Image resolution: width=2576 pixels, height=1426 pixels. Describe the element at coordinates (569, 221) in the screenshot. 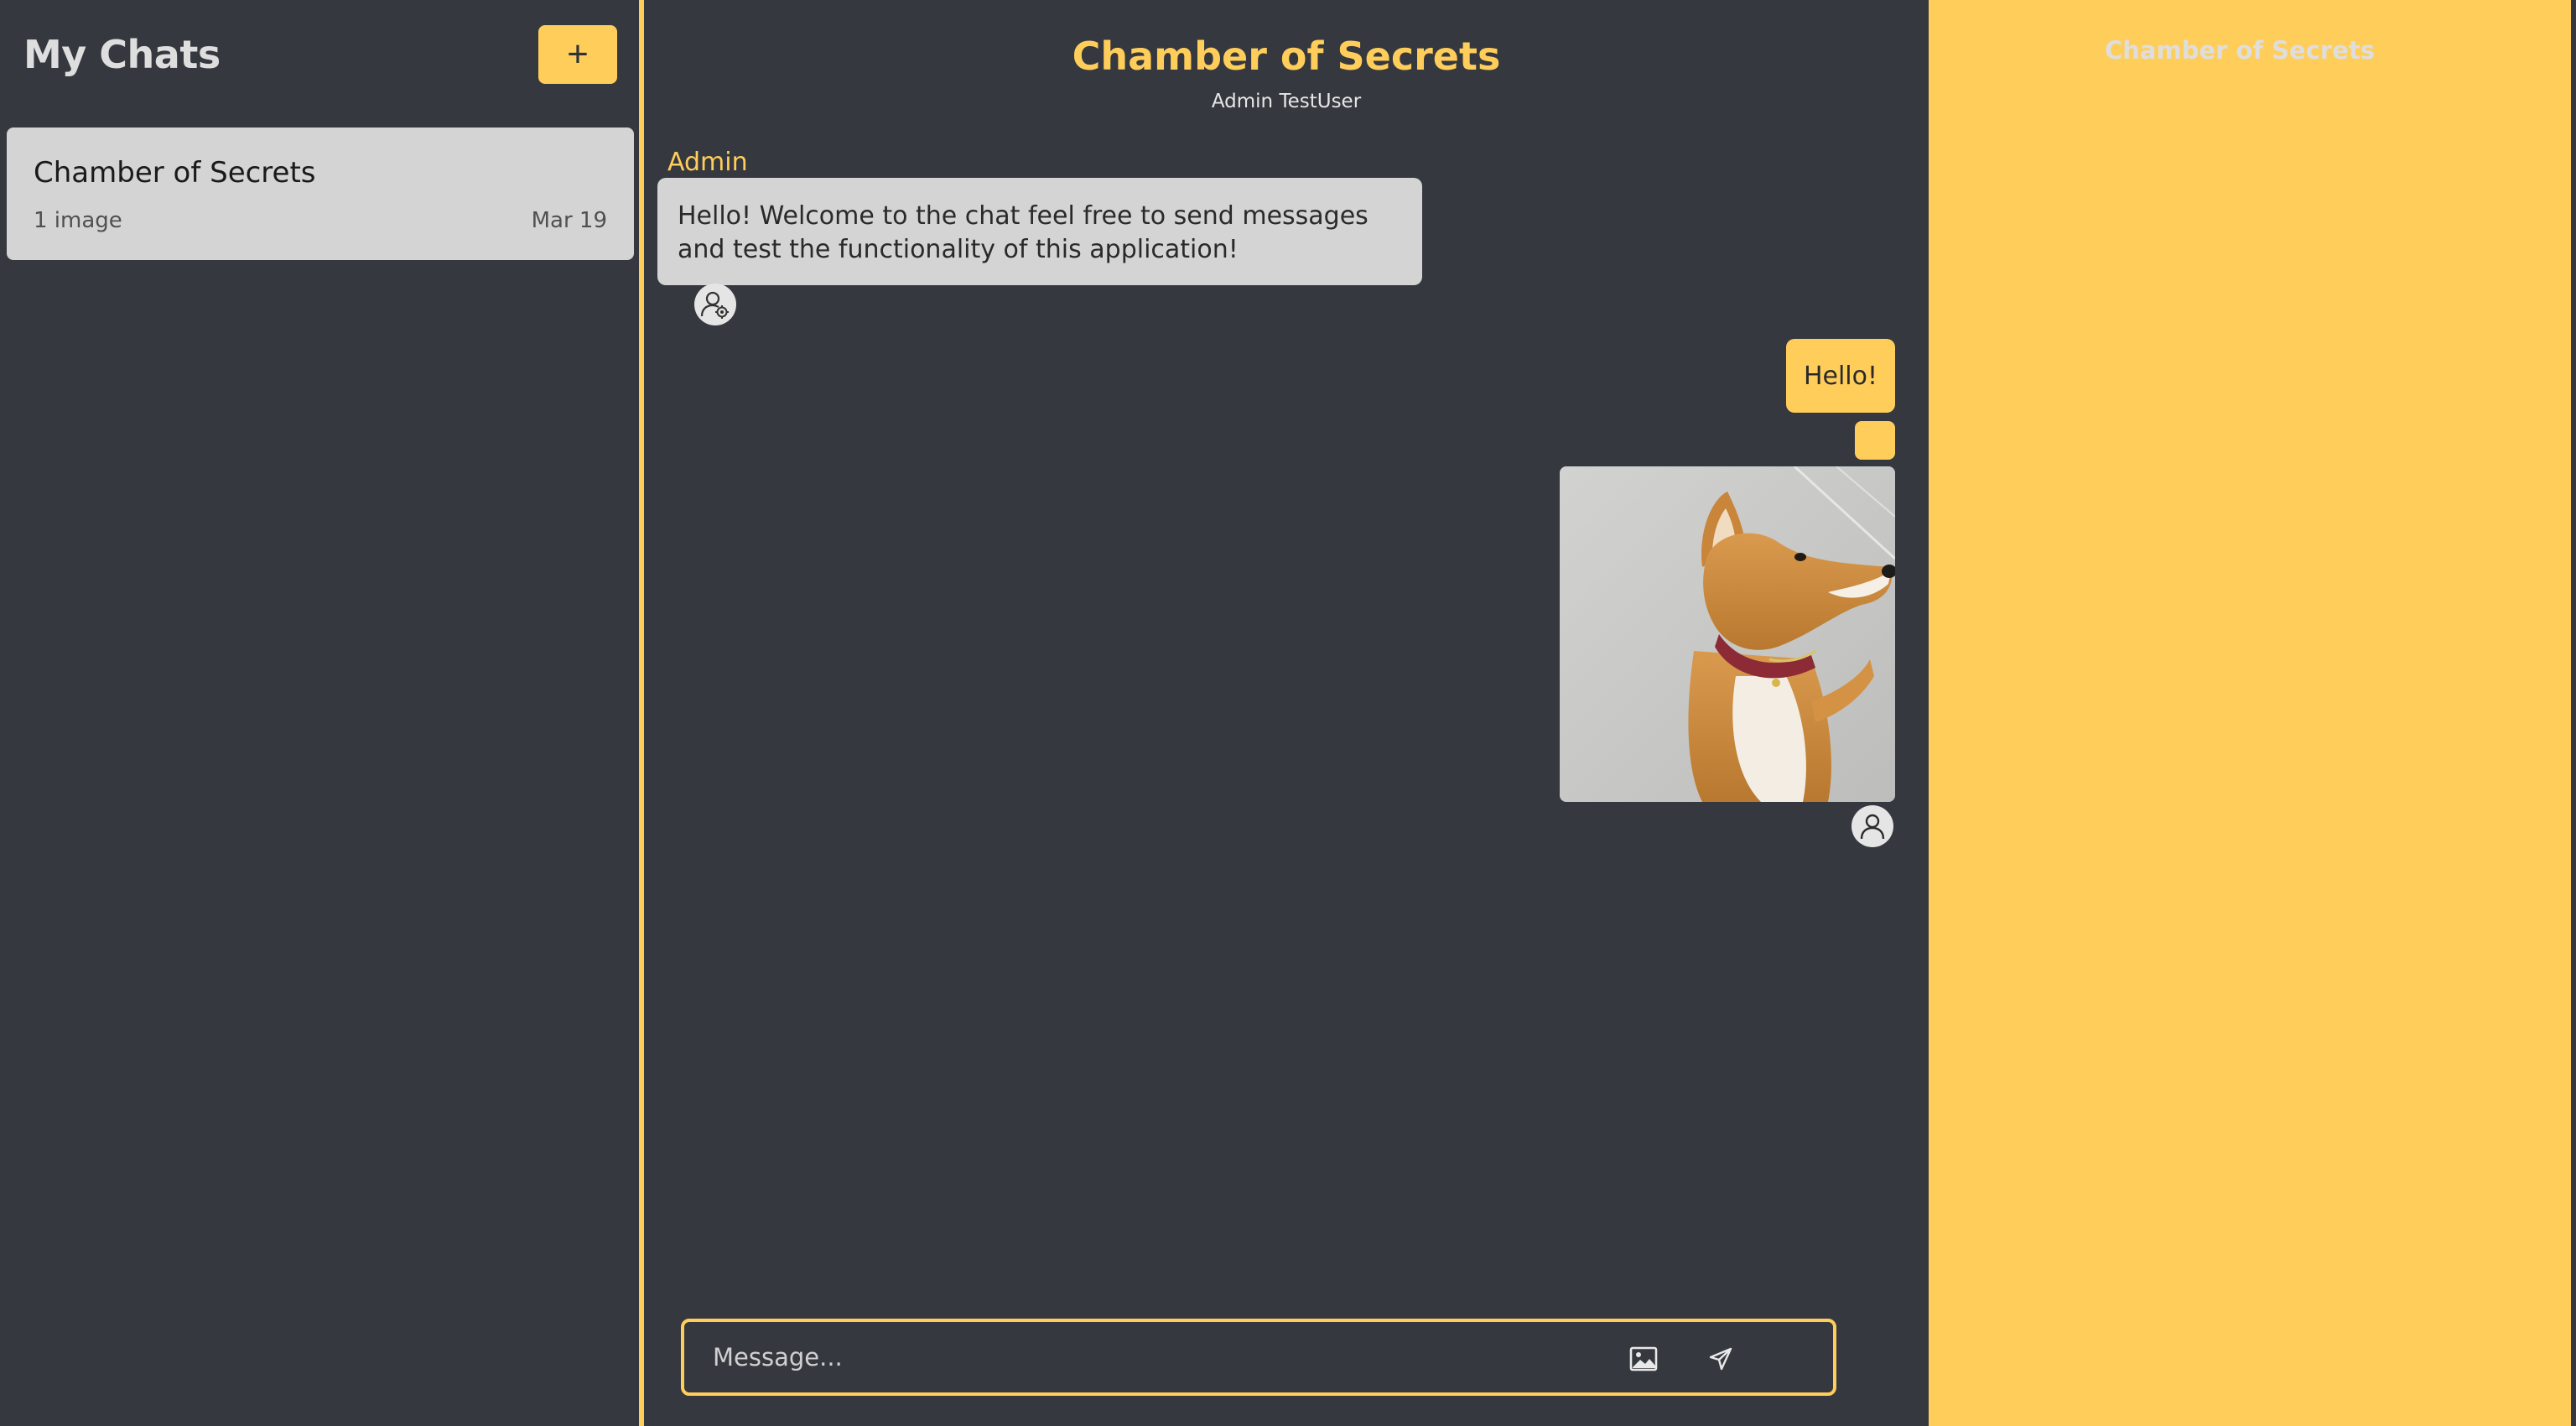

I see `chat-list-item-date: Mar 19` at that location.